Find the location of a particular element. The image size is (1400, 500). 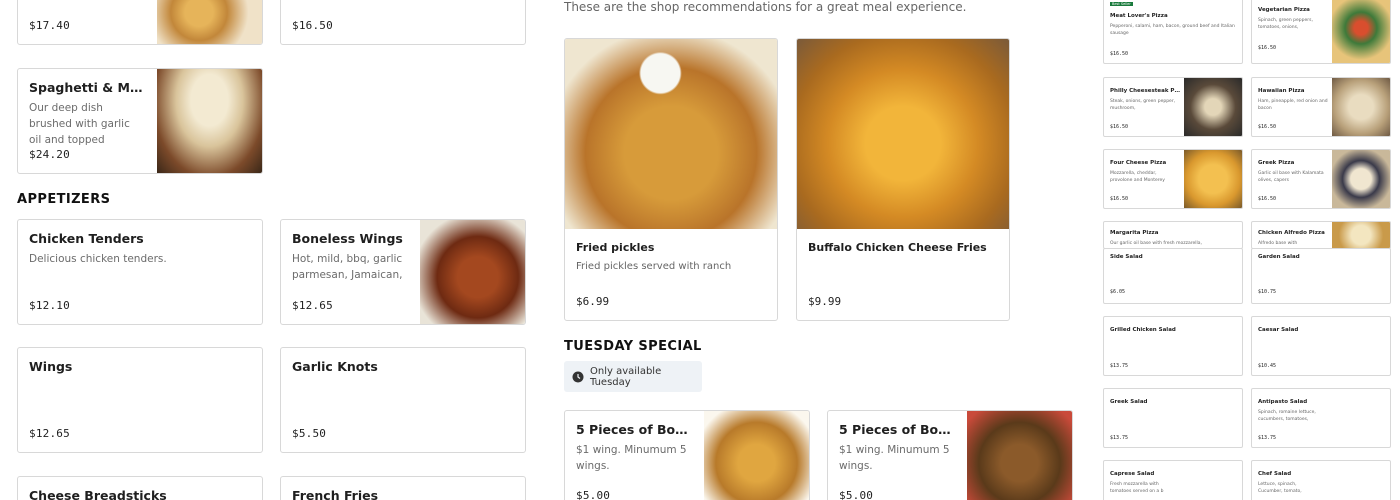

item-description: Delicious chicken tenders. is located at coordinates (98, 259).